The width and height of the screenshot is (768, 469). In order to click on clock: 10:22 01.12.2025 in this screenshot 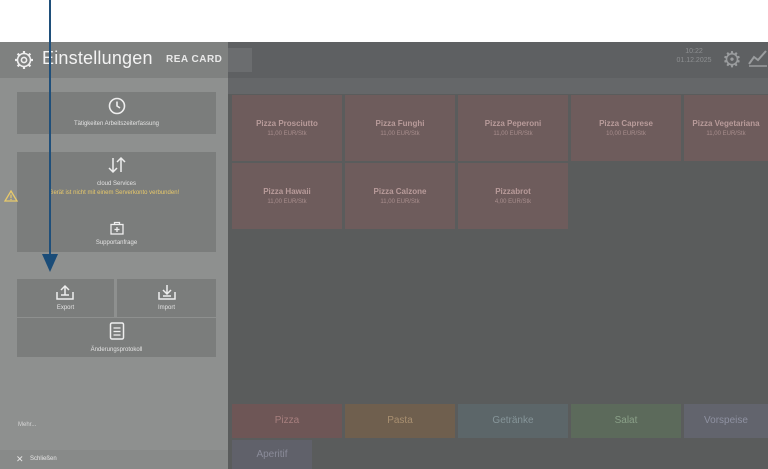, I will do `click(694, 56)`.